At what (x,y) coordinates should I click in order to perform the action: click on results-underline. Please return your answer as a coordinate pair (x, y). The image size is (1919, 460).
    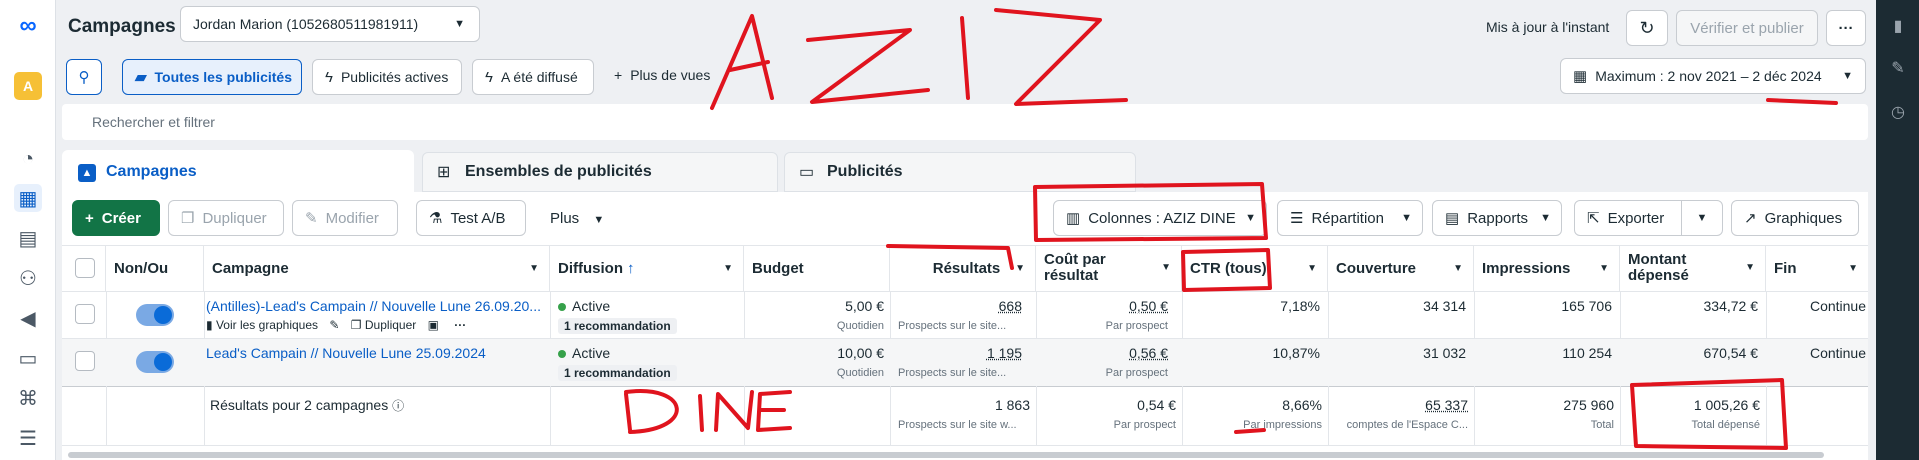
    Looking at the image, I should click on (950, 257).